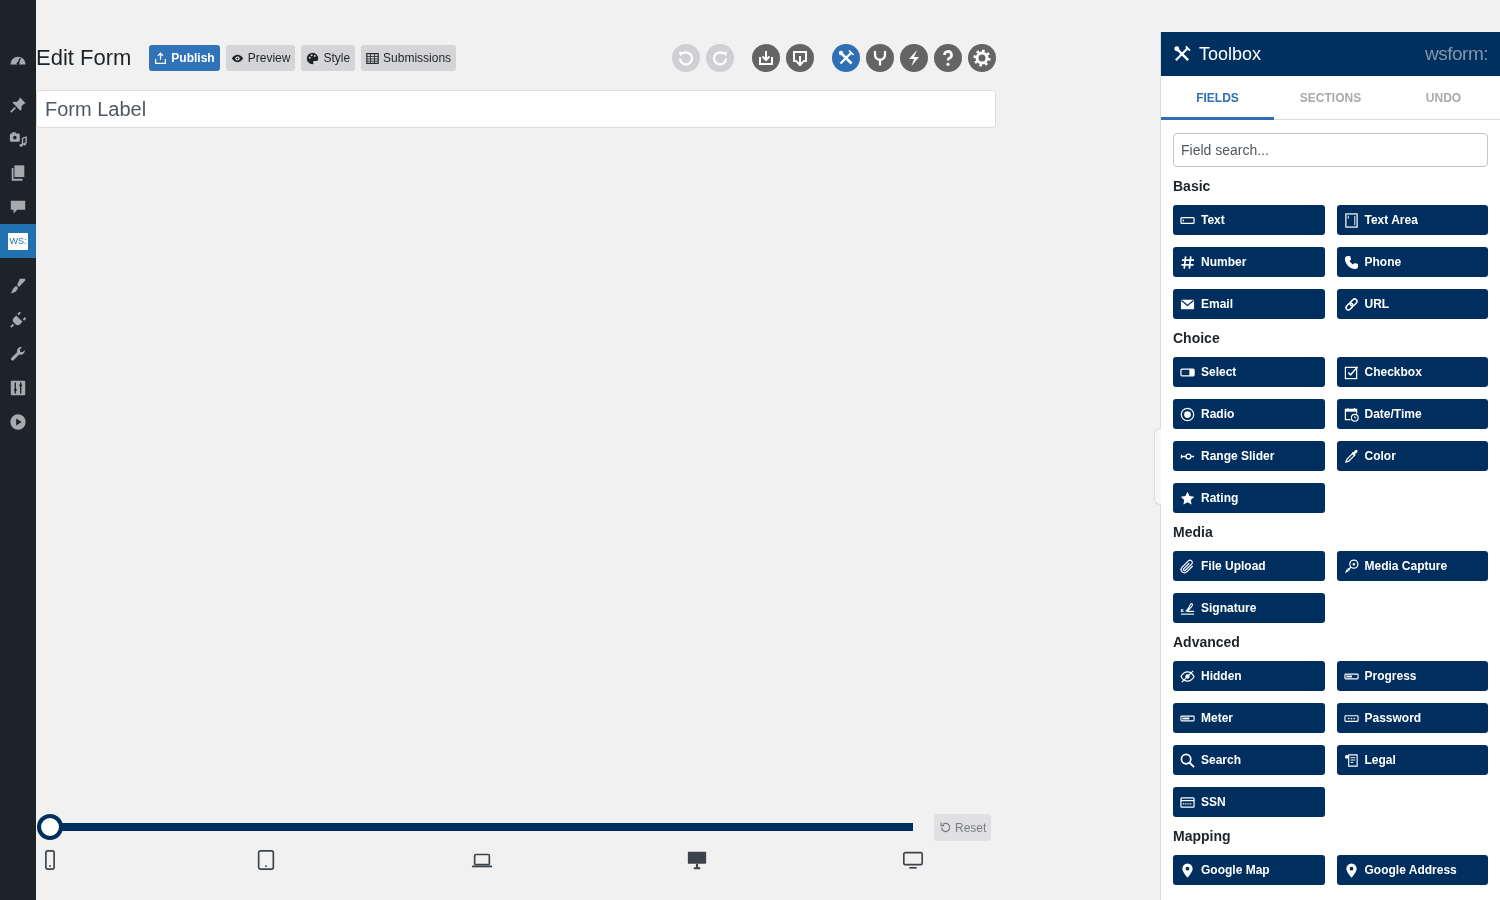 The width and height of the screenshot is (1500, 900). Describe the element at coordinates (50, 827) in the screenshot. I see `slider-thumb` at that location.